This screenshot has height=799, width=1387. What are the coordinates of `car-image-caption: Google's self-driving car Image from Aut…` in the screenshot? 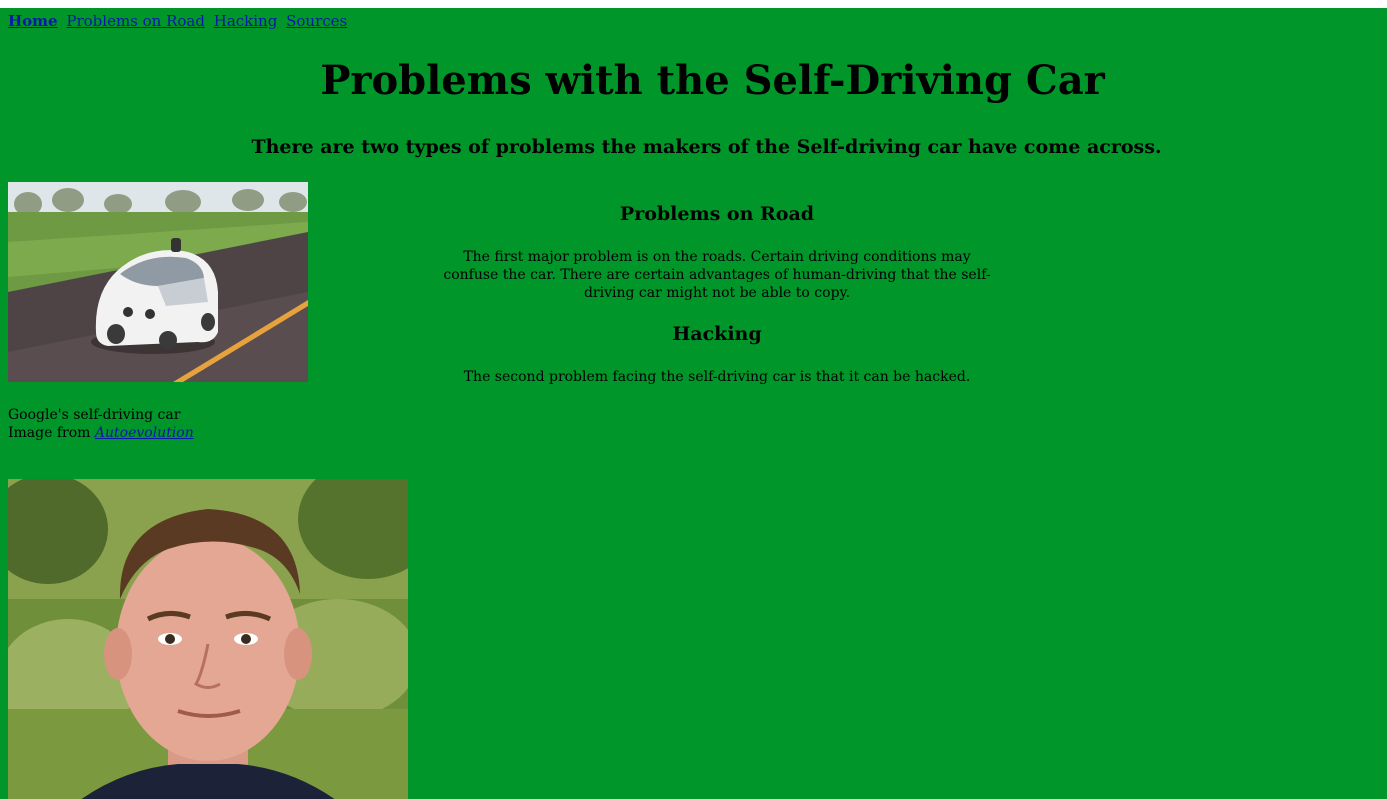 It's located at (101, 424).